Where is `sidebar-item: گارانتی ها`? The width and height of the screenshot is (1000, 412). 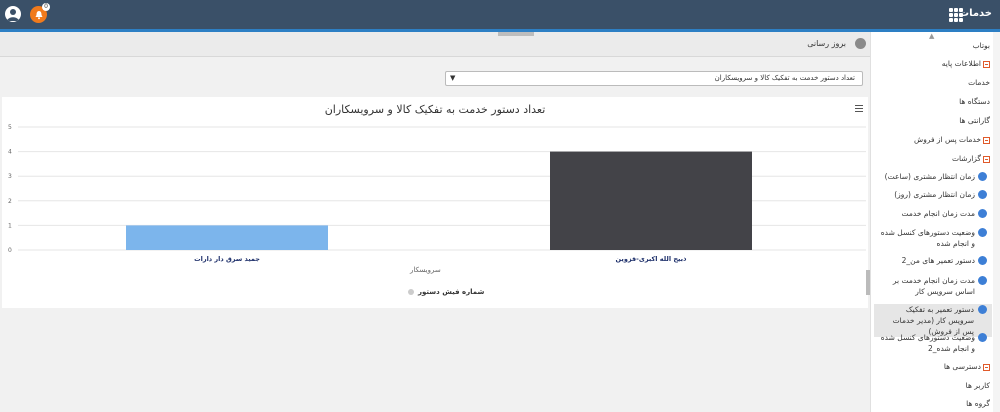
sidebar-item: گارانتی ها is located at coordinates (931, 120).